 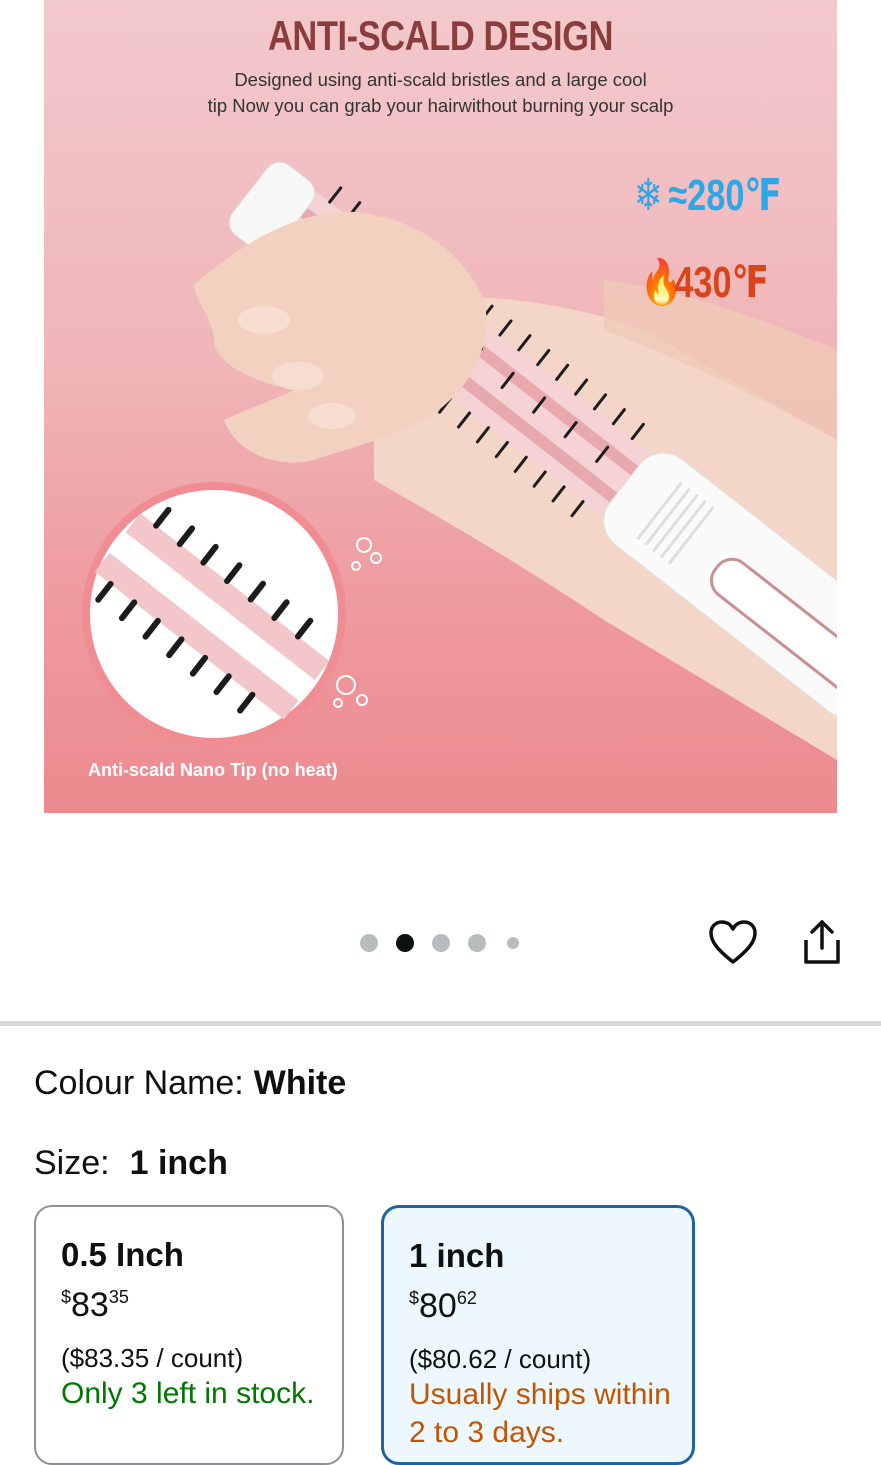 What do you see at coordinates (178, 1163) in the screenshot?
I see `size-value: 1 inch` at bounding box center [178, 1163].